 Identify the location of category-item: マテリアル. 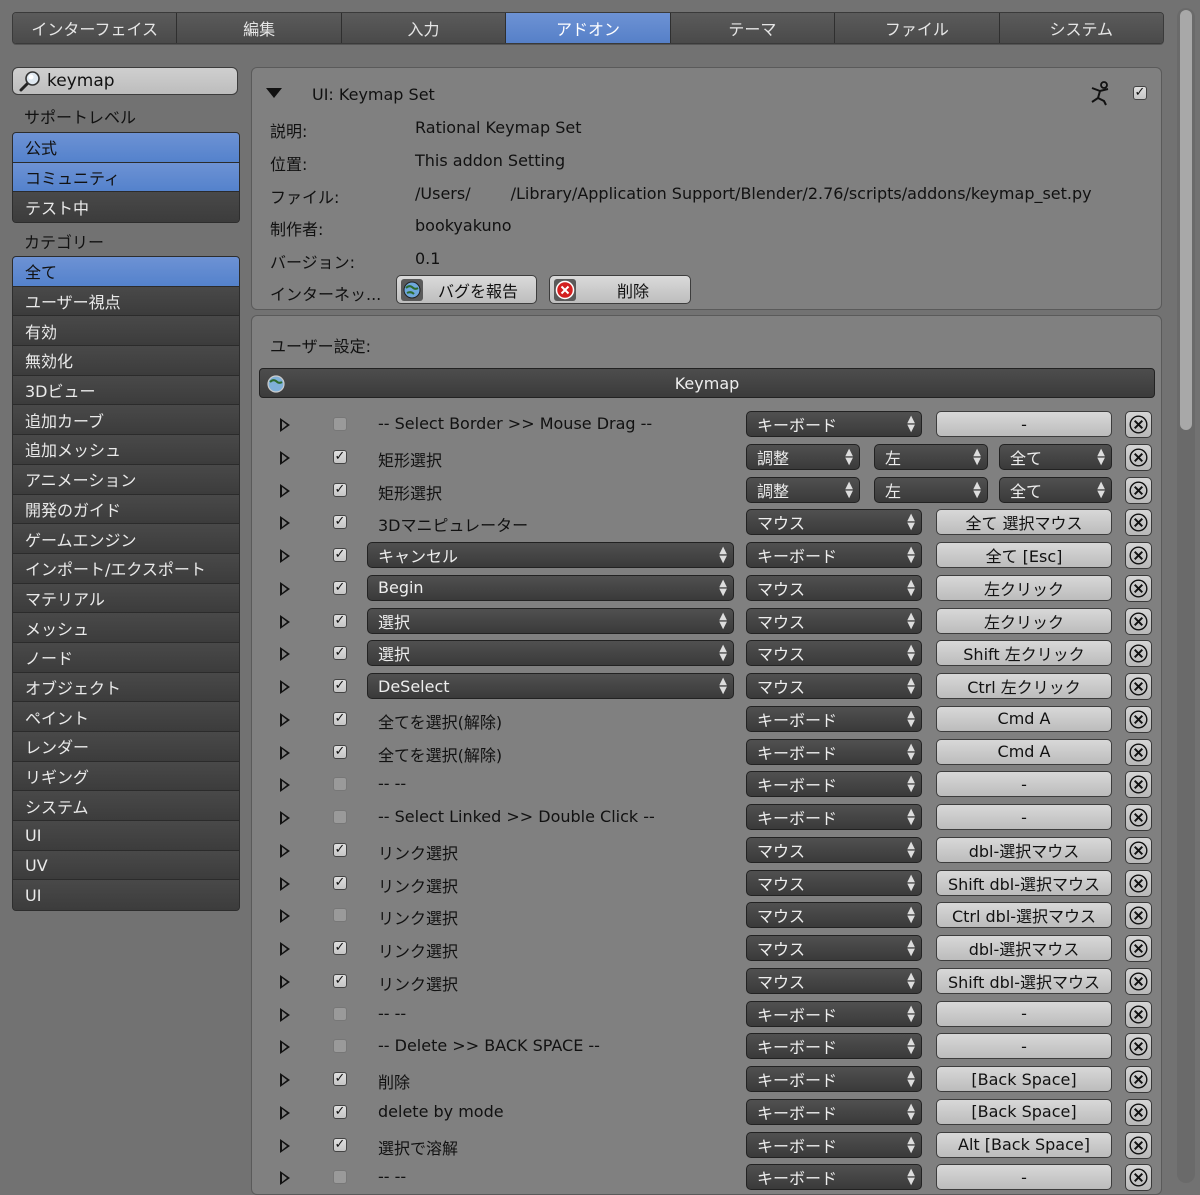
(126, 598).